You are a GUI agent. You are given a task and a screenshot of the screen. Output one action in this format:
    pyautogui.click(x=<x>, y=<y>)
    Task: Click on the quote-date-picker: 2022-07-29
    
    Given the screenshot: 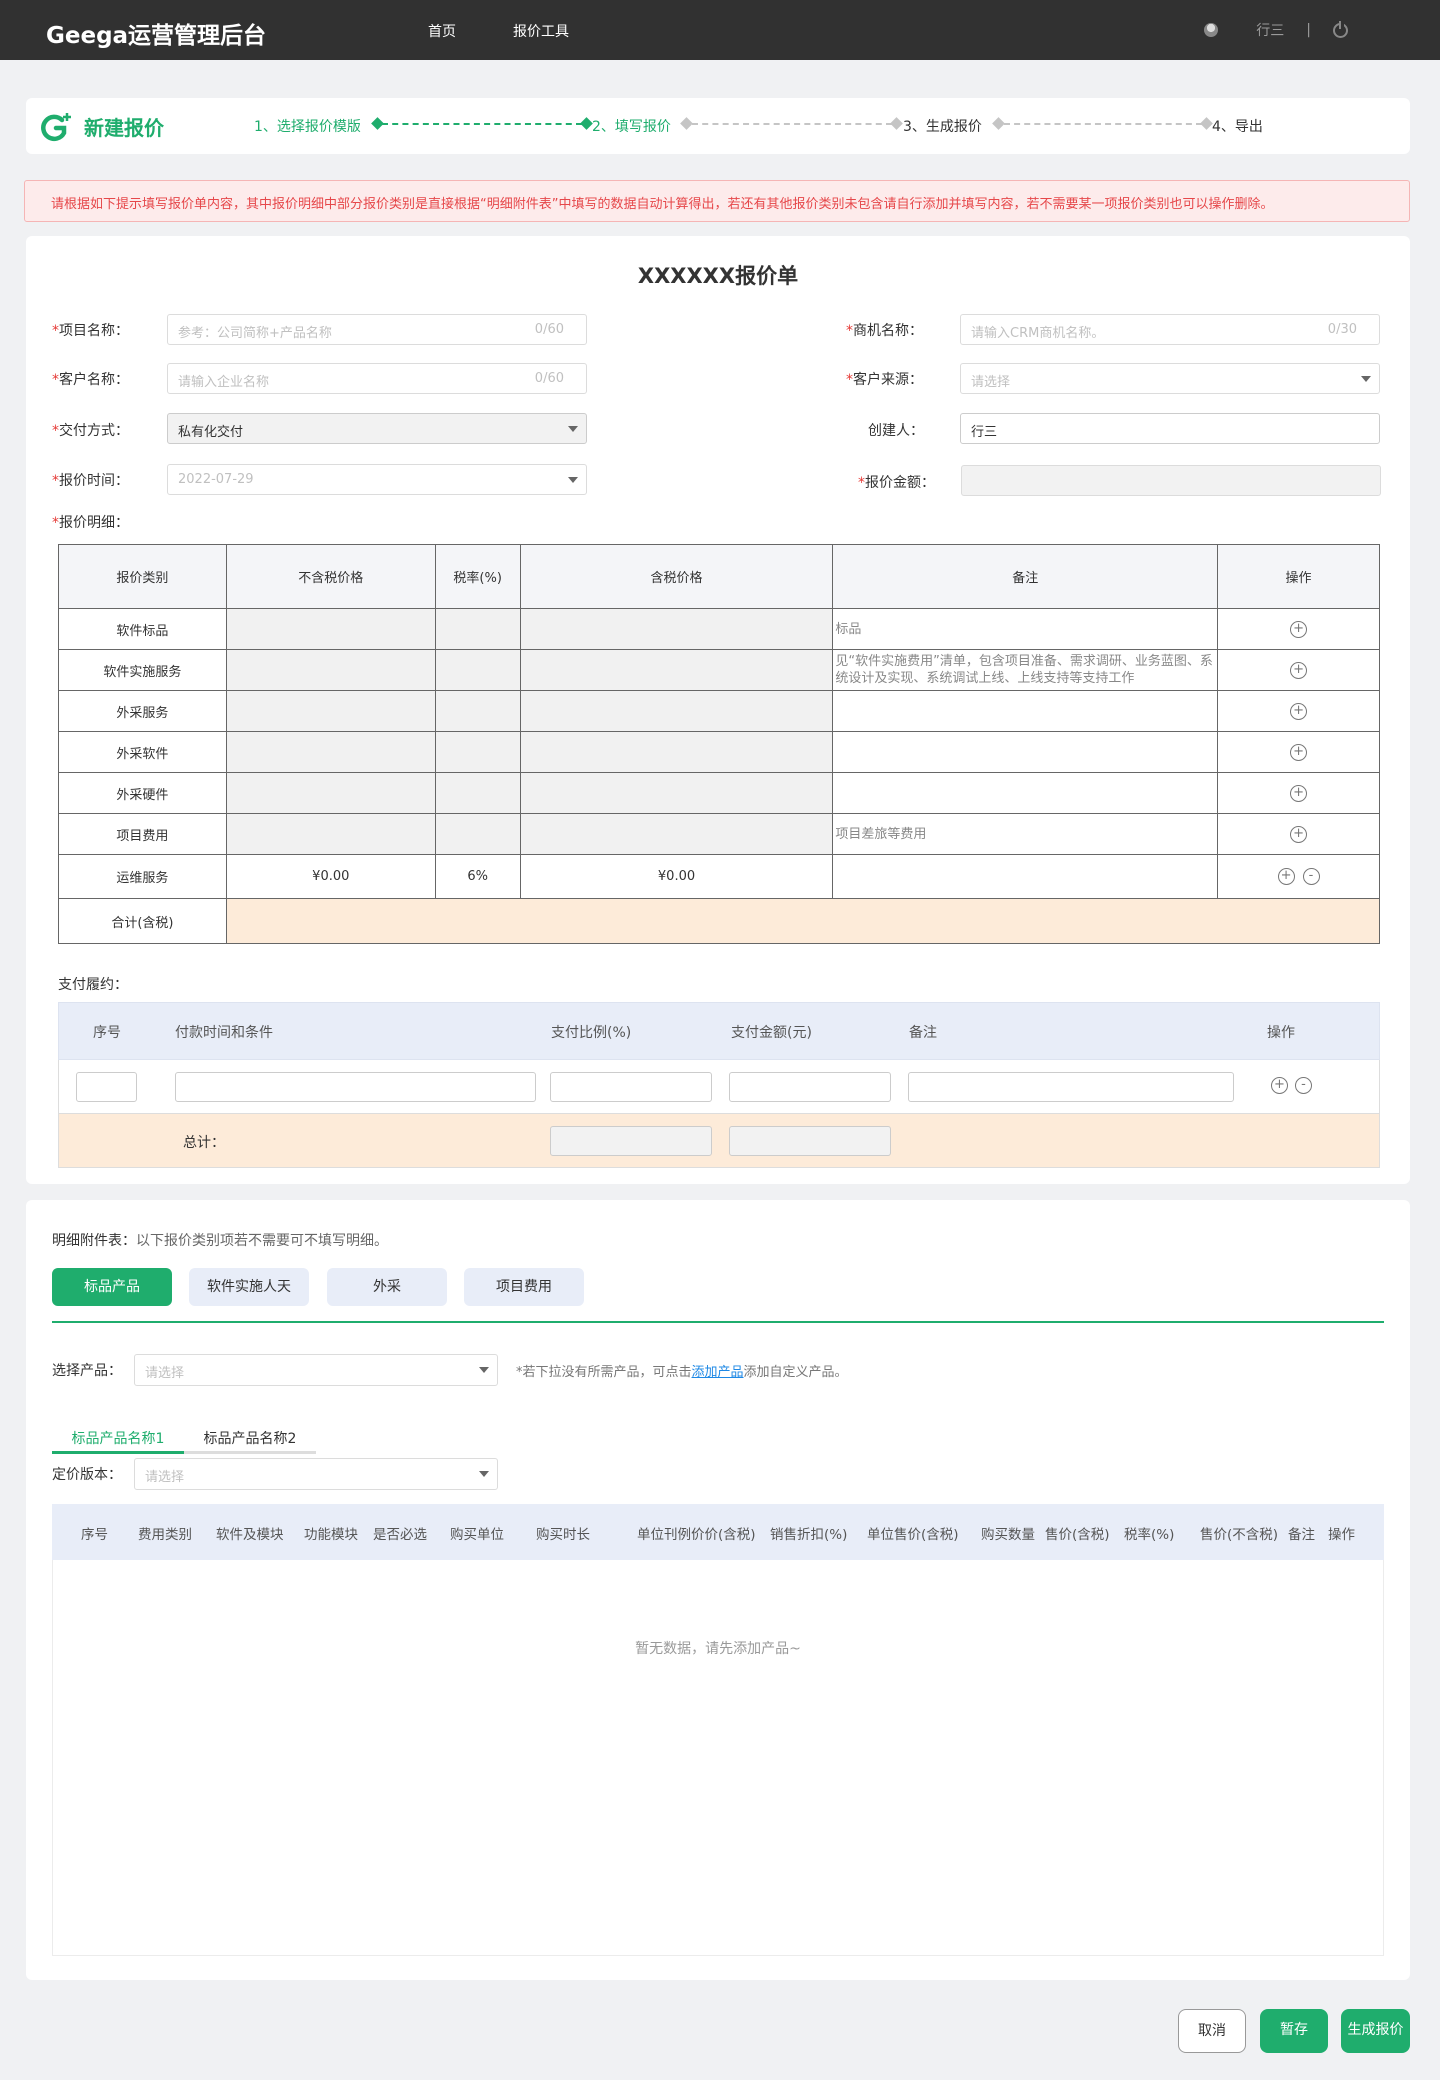 What is the action you would take?
    pyautogui.click(x=377, y=479)
    